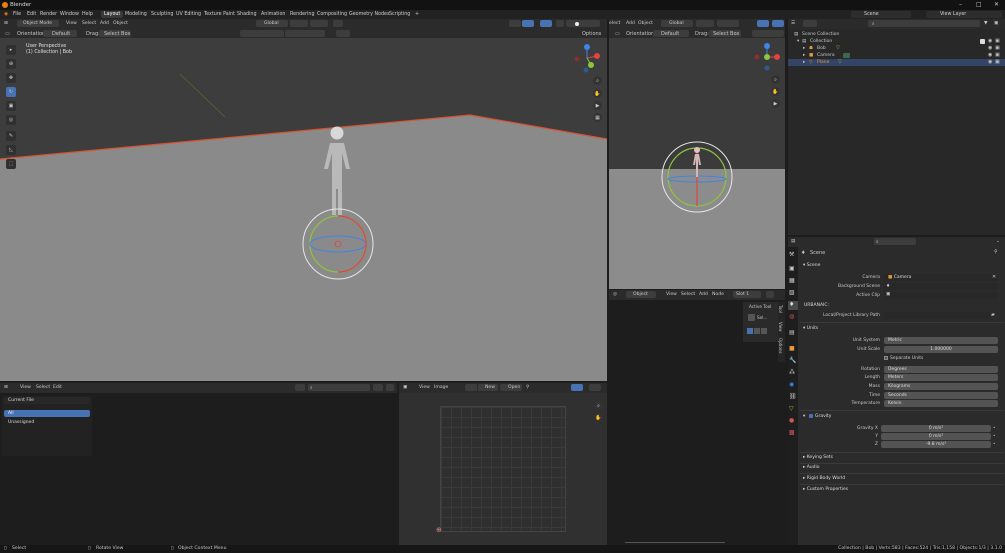  What do you see at coordinates (11, 150) in the screenshot?
I see `measure-tool: ◺` at bounding box center [11, 150].